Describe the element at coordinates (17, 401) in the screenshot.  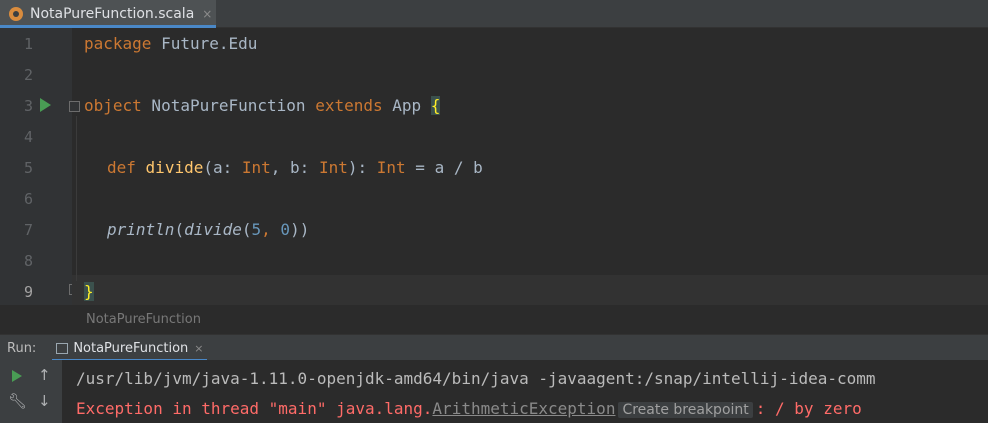
I see `wrench-icon: 🔧︎` at that location.